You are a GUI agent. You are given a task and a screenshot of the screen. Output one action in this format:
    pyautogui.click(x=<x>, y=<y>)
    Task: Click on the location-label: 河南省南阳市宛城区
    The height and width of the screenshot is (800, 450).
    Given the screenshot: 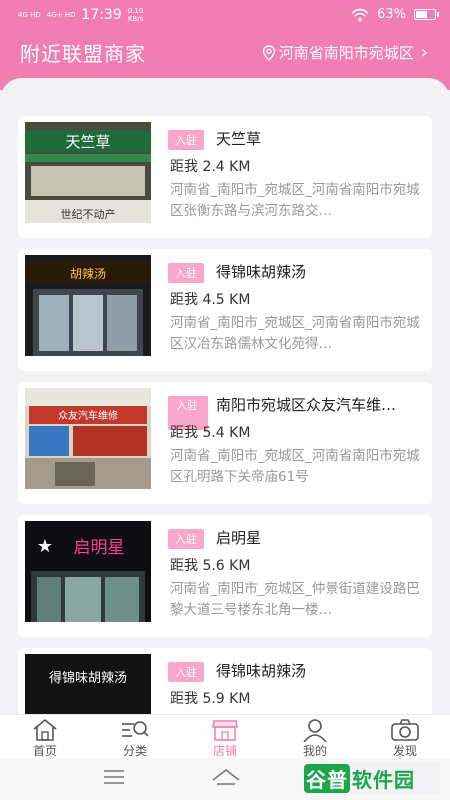 What is the action you would take?
    pyautogui.click(x=346, y=53)
    